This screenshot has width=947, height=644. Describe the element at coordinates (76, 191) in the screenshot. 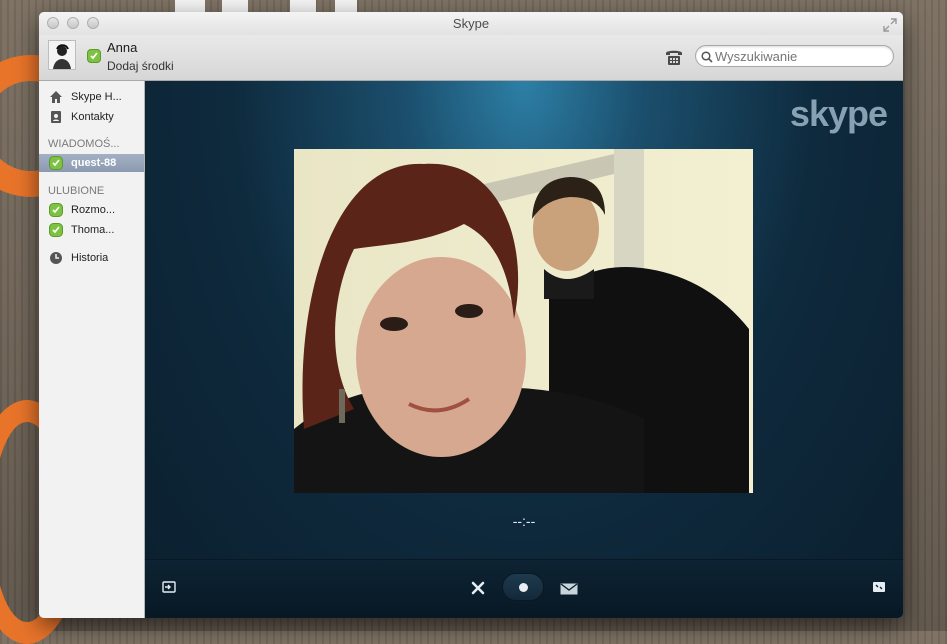

I see `favorites-section-header: ULUBIONE` at that location.